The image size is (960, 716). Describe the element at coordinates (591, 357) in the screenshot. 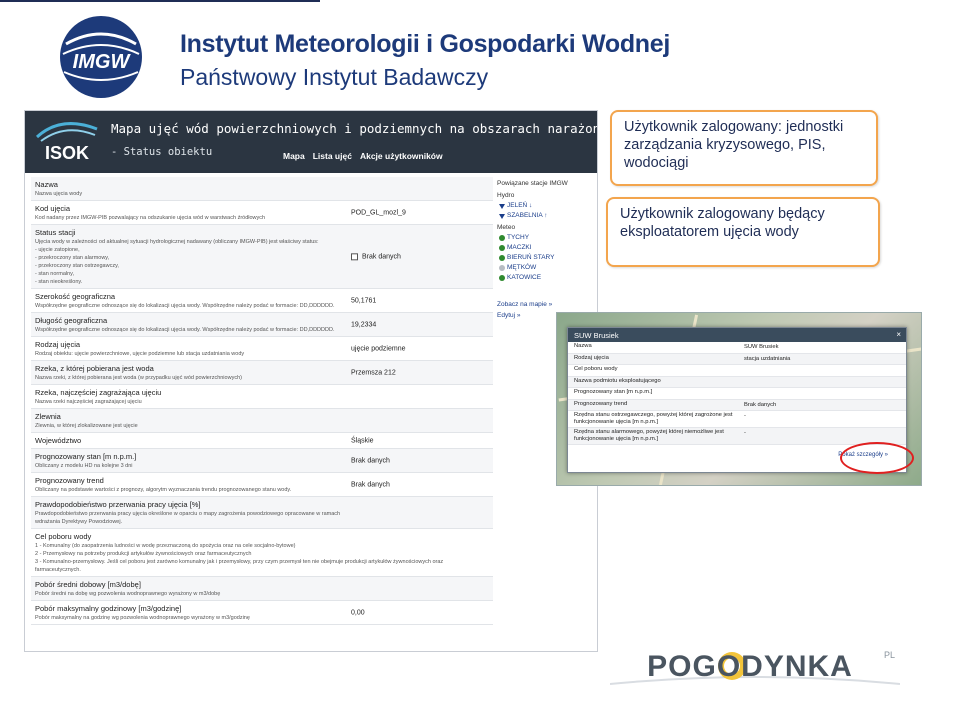

I see `popup-row-label: Rodzaj ujęcia` at that location.